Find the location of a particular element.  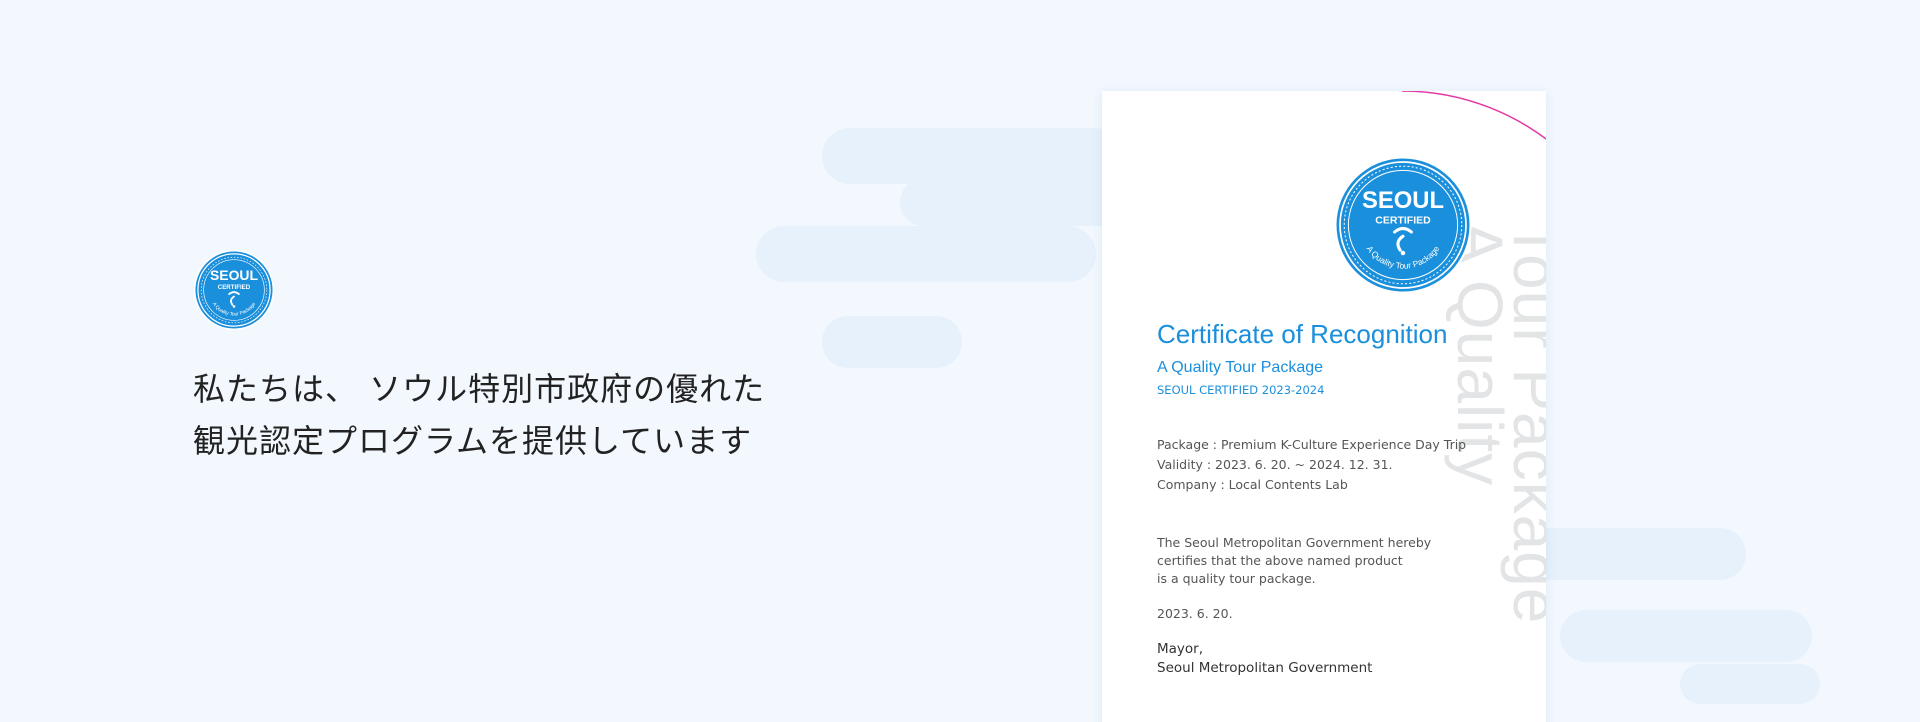

seal-top-text: SEOUL is located at coordinates (1403, 200).